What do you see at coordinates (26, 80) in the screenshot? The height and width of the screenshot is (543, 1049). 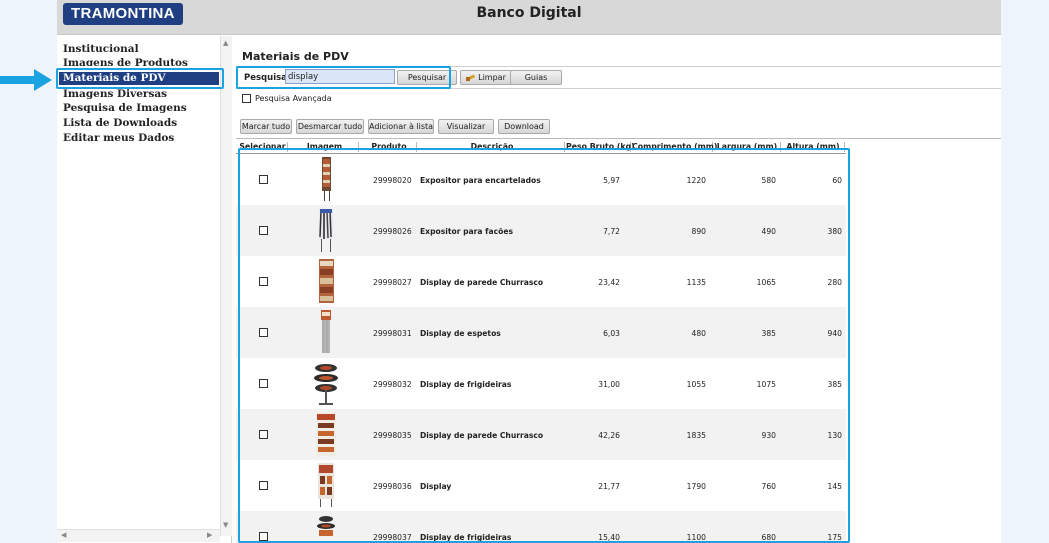 I see `annotation-arrow-icon` at bounding box center [26, 80].